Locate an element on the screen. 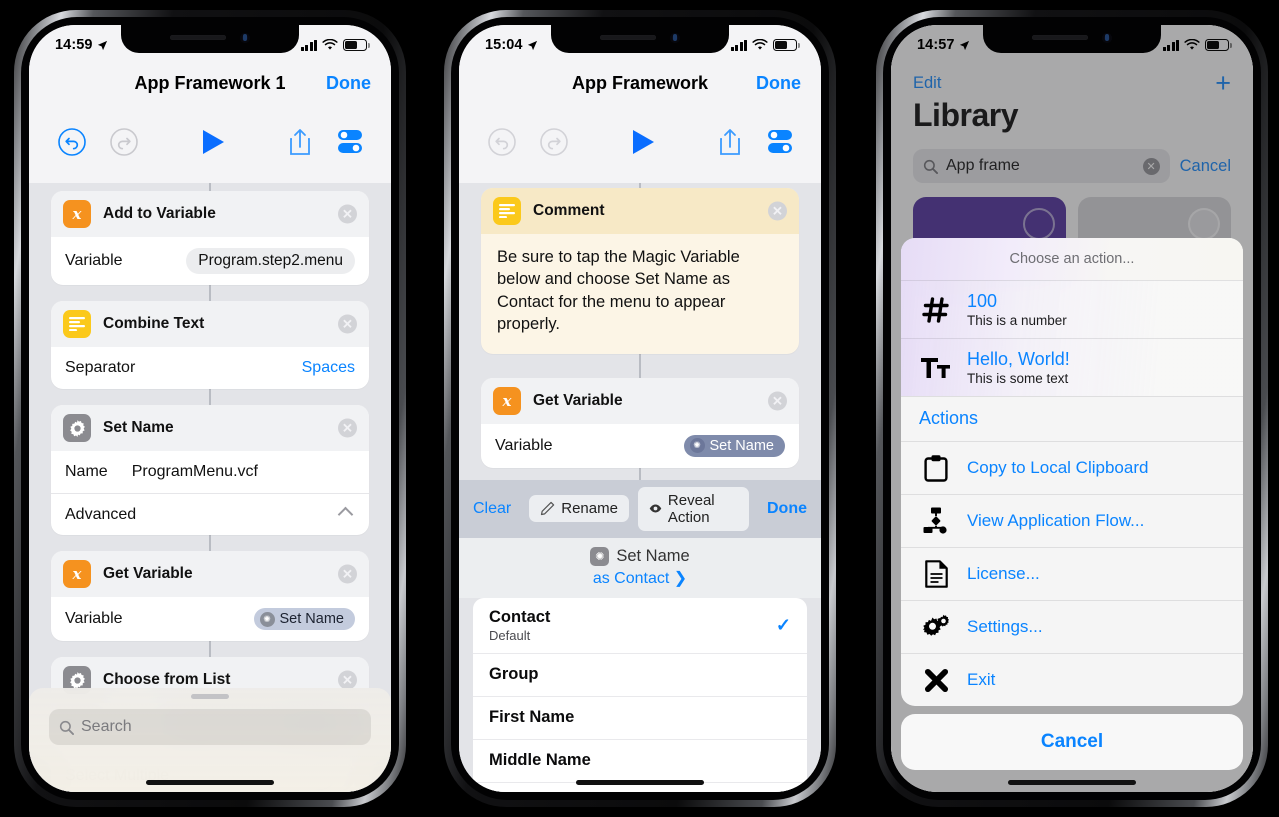  search-input: Search is located at coordinates (210, 727).